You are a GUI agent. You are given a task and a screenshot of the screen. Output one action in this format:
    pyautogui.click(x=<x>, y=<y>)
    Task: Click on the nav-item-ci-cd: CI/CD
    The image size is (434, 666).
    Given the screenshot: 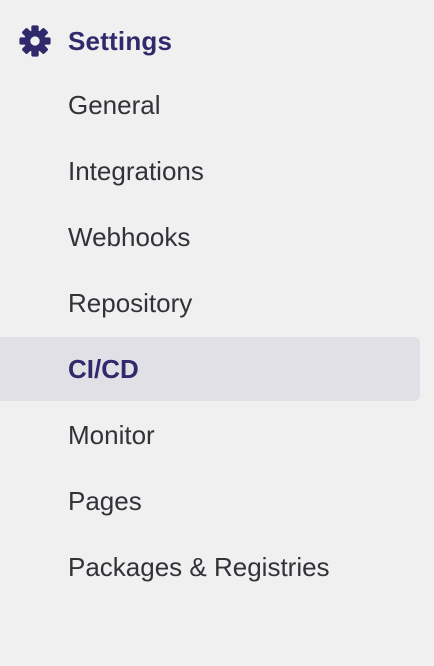 What is the action you would take?
    pyautogui.click(x=210, y=369)
    